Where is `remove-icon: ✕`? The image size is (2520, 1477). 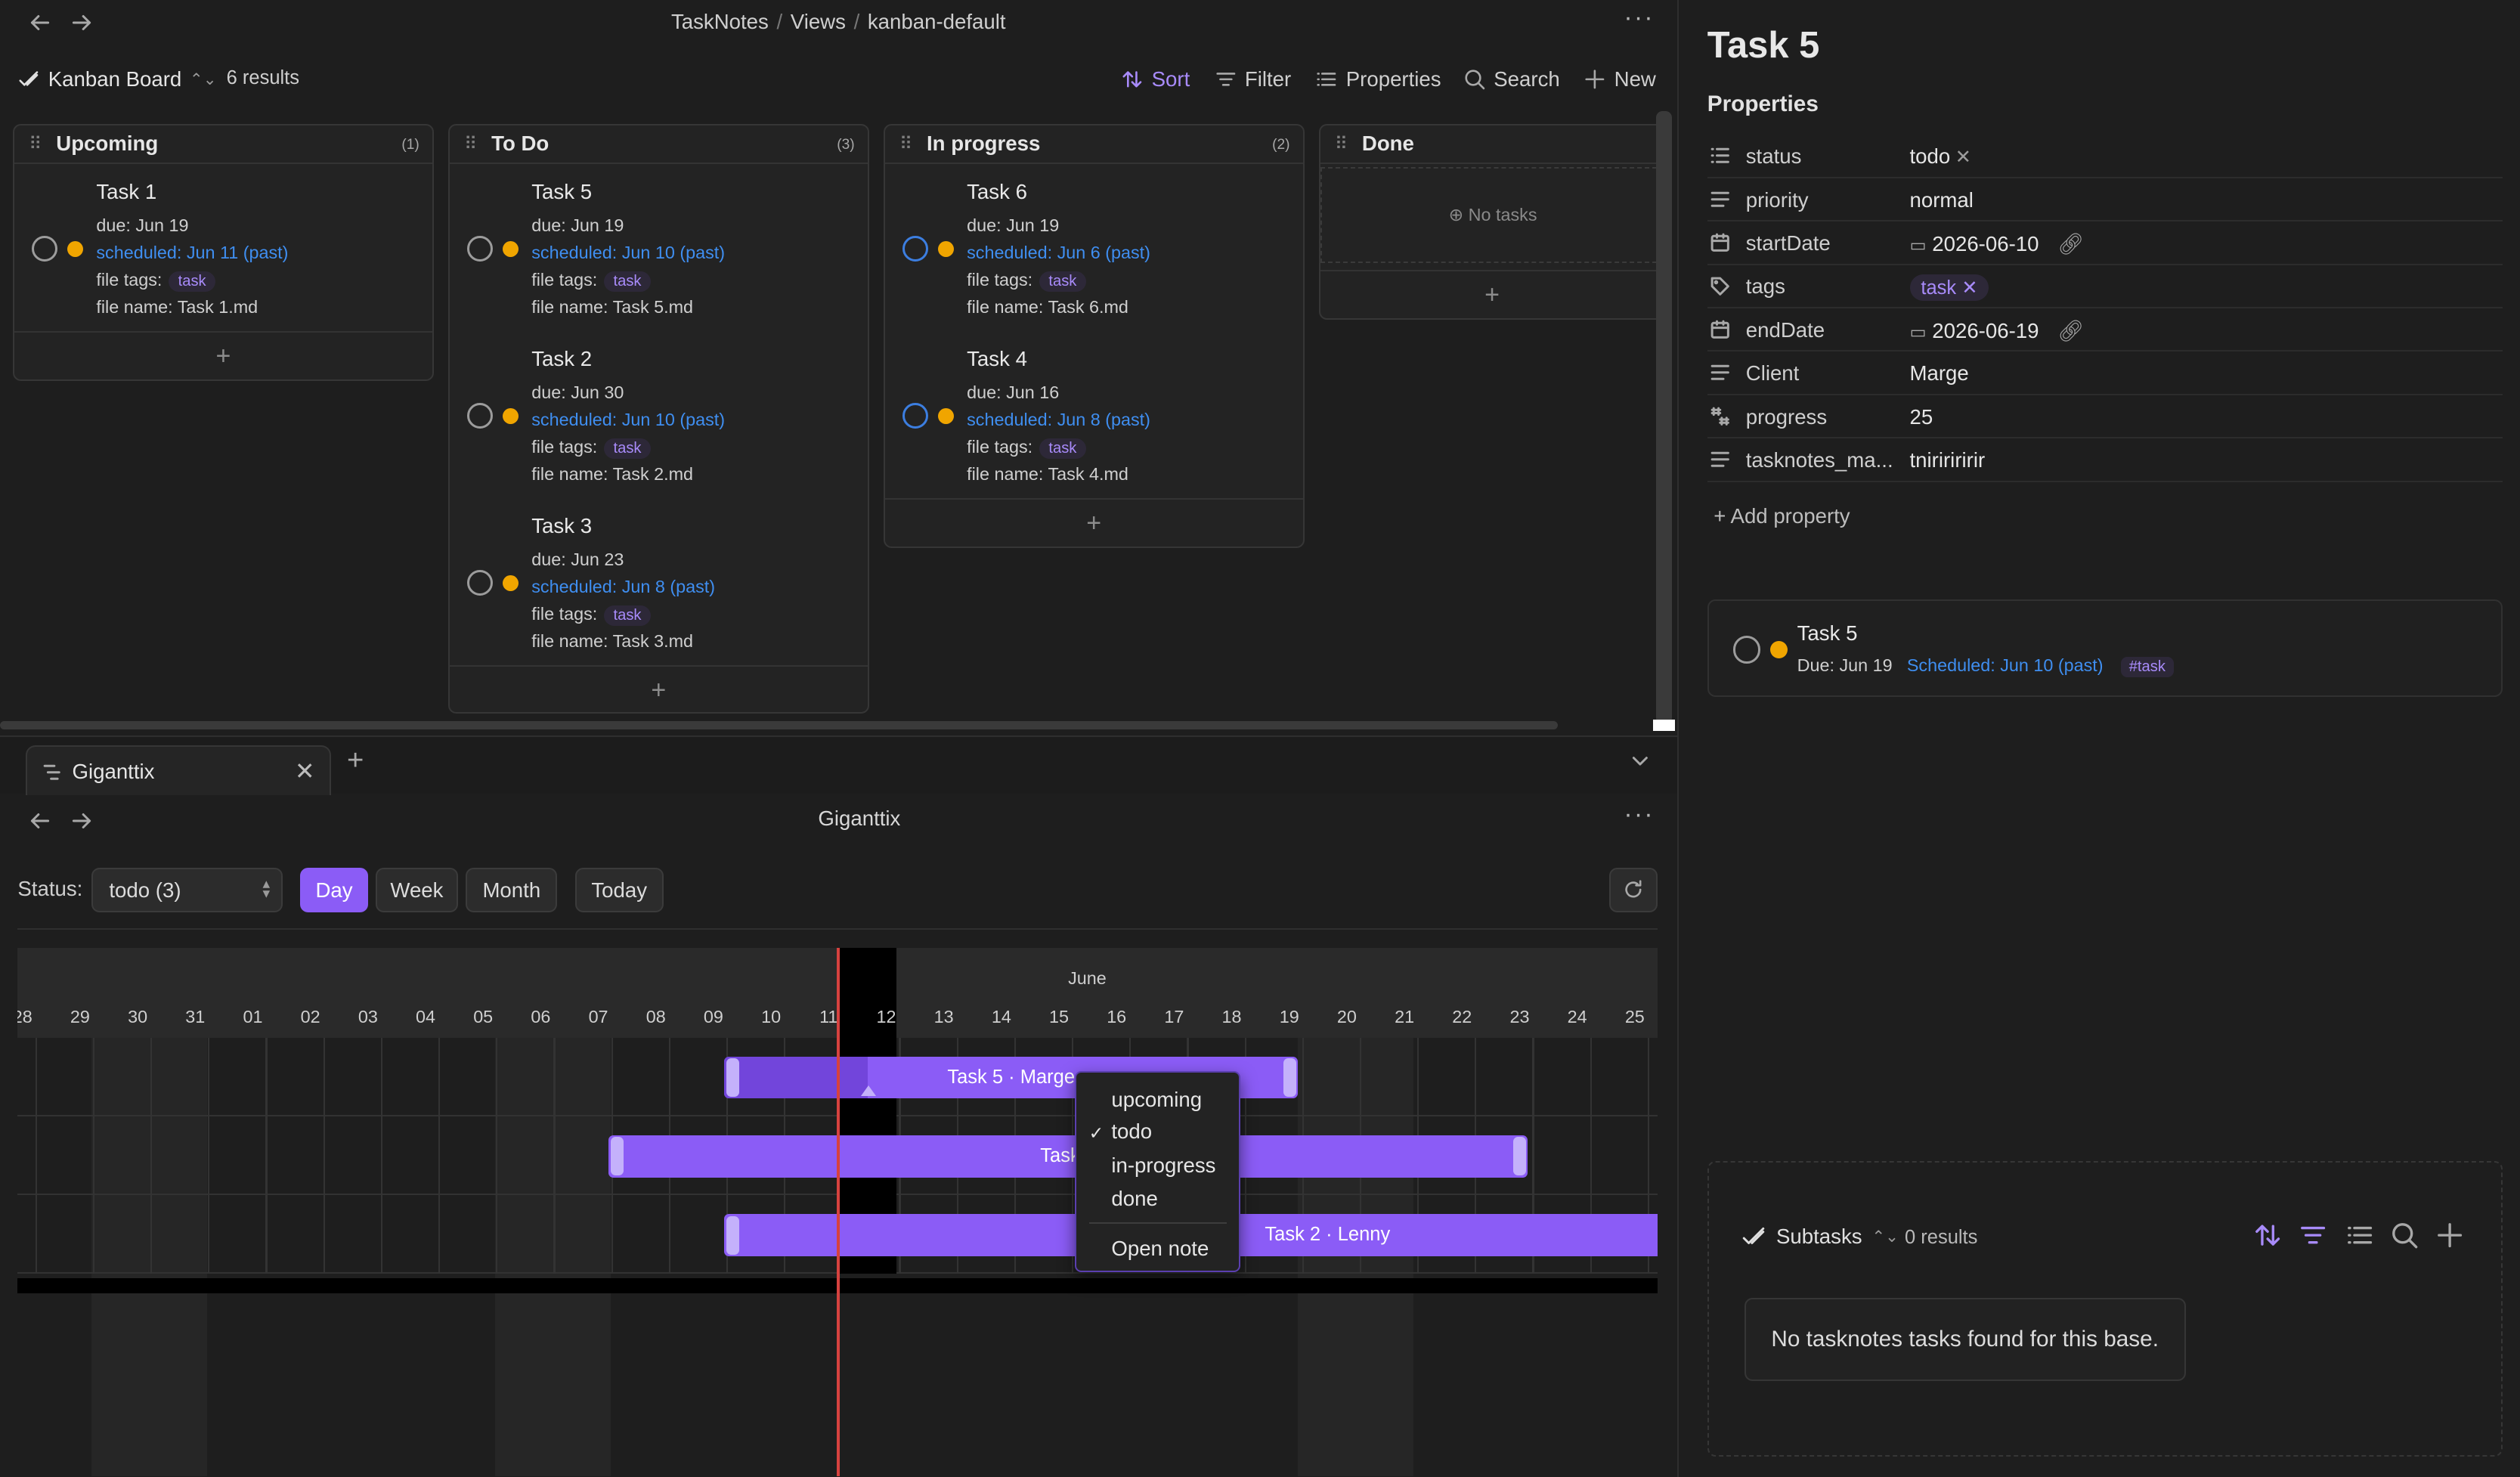
remove-icon: ✕ is located at coordinates (1963, 157).